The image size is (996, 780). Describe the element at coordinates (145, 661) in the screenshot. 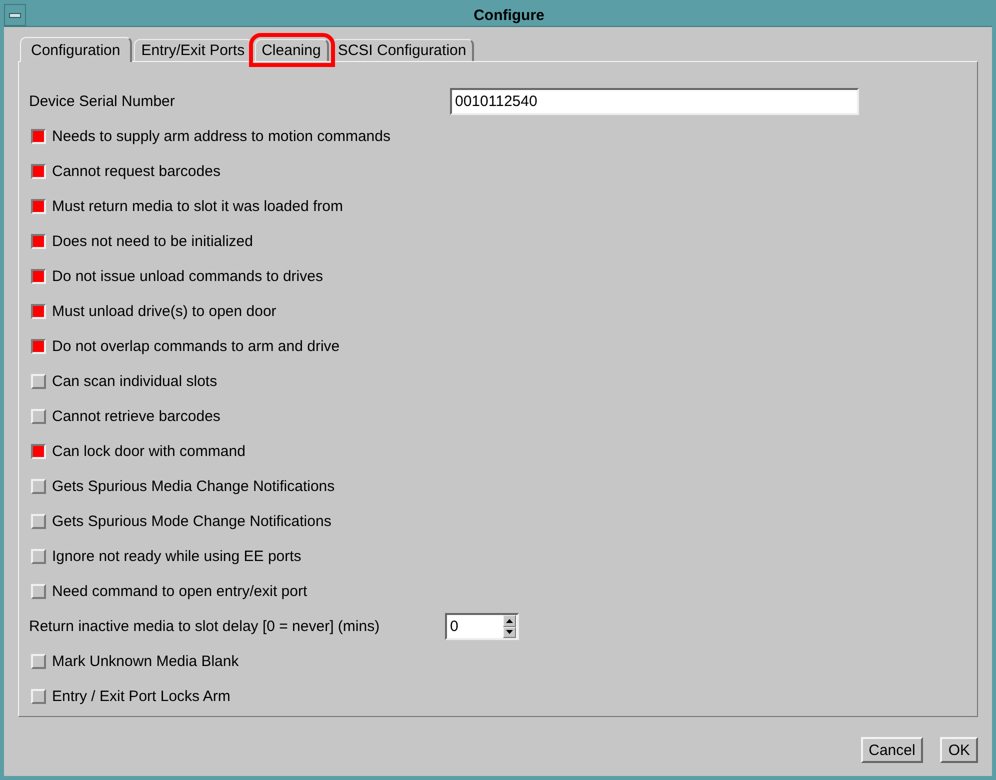

I see `checkbox-label: Mark Unknown Media Blank` at that location.